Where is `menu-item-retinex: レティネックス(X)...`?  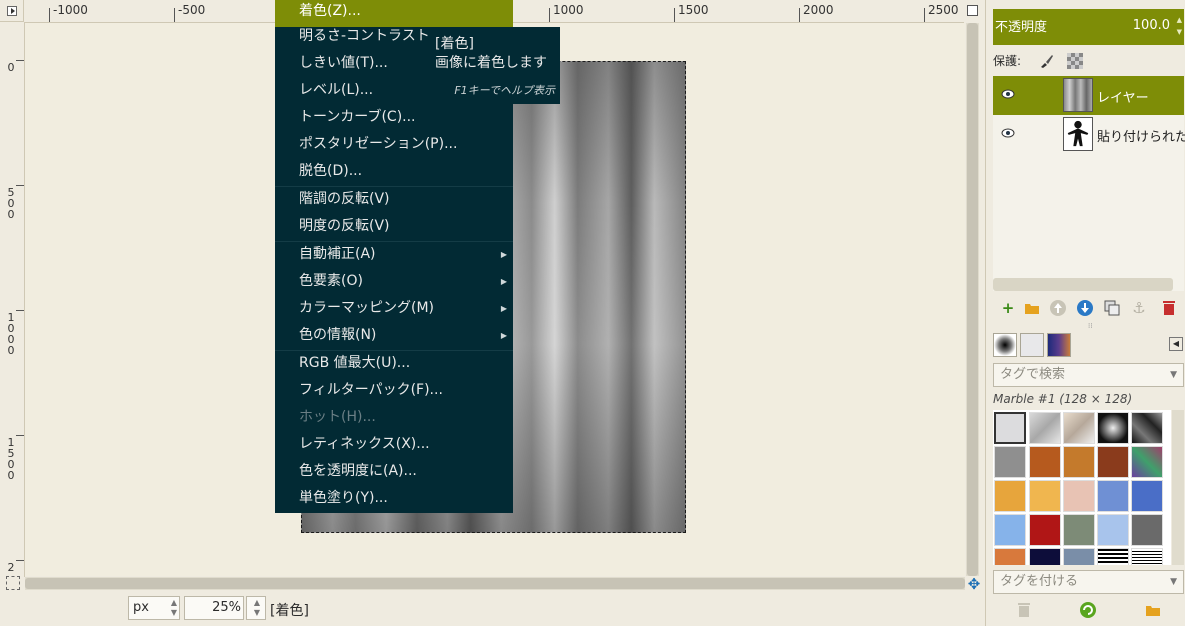
menu-item-retinex: レティネックス(X)... is located at coordinates (394, 446).